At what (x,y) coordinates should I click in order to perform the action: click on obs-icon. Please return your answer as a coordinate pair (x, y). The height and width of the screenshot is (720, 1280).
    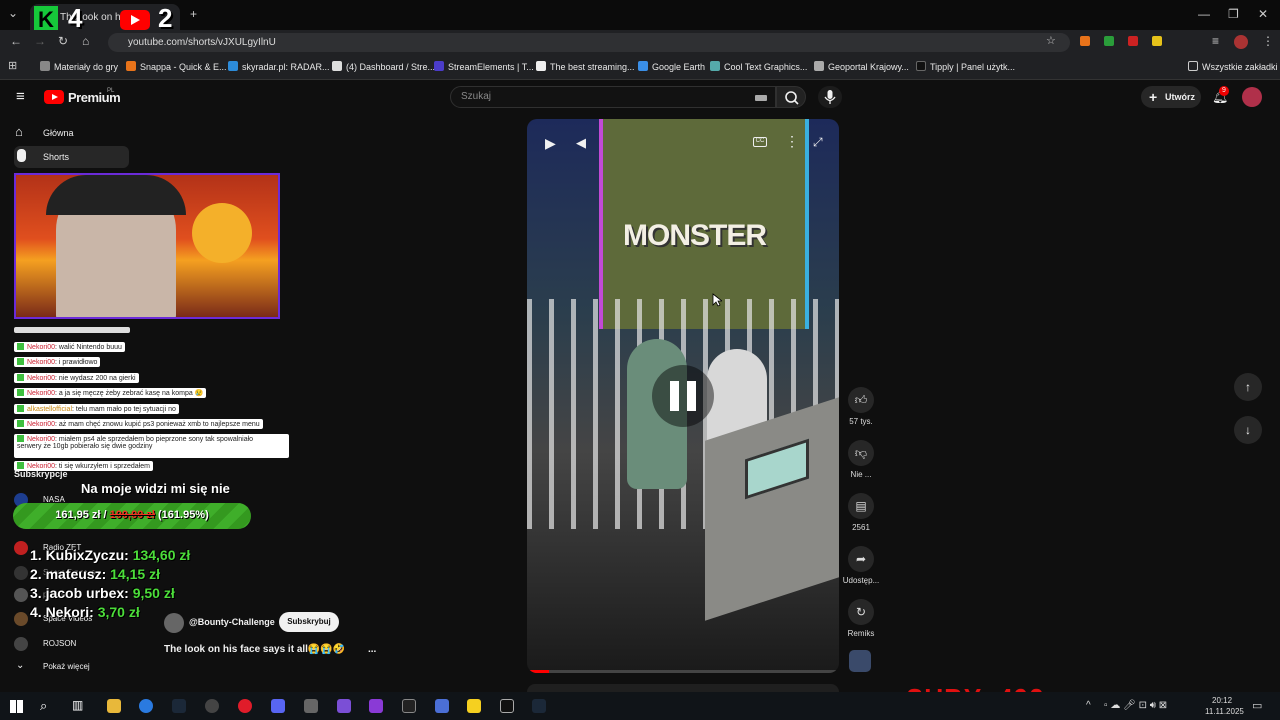
    Looking at the image, I should click on (212, 706).